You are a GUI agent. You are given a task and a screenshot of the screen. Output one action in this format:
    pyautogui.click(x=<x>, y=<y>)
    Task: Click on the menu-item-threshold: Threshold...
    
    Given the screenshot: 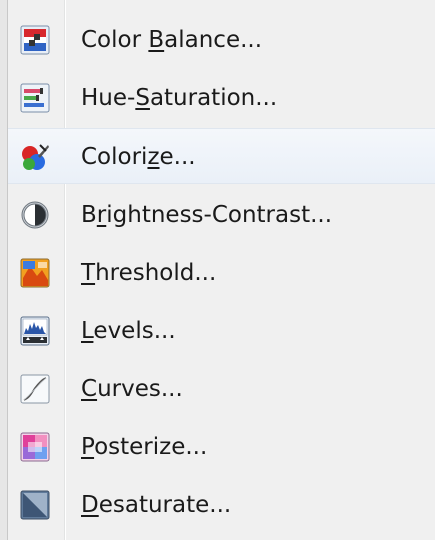 What is the action you would take?
    pyautogui.click(x=221, y=273)
    